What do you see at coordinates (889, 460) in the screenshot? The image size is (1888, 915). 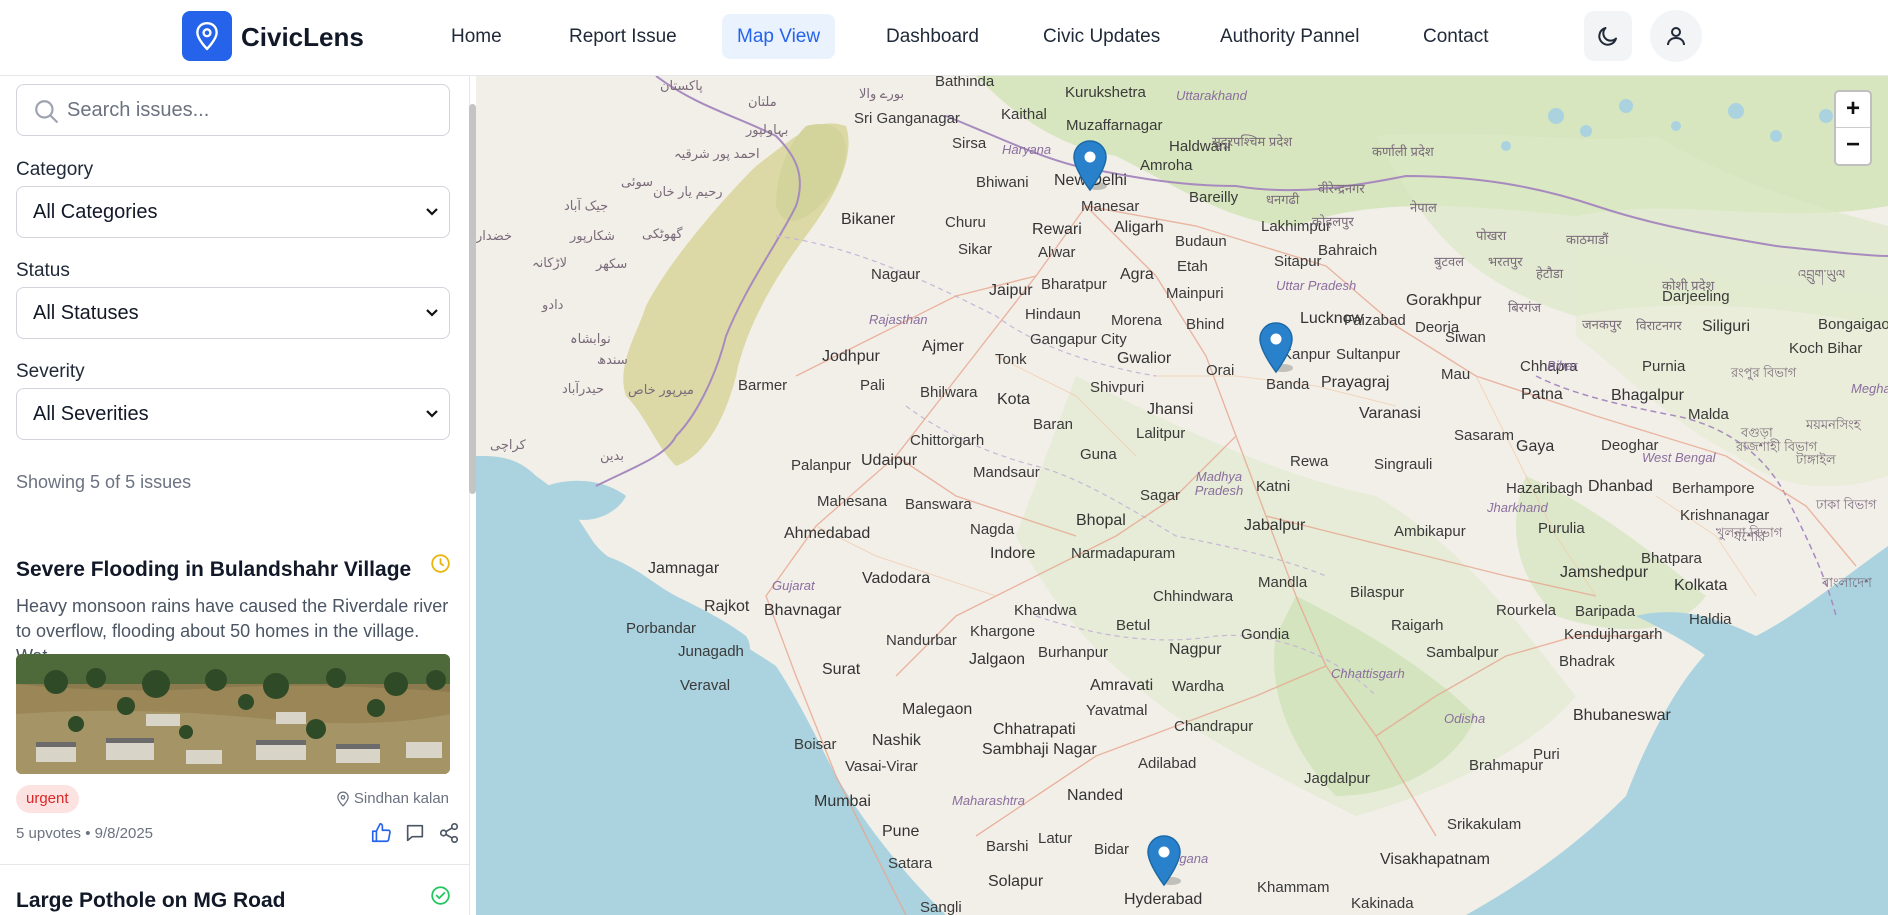 I see `map-label: Udaipur` at bounding box center [889, 460].